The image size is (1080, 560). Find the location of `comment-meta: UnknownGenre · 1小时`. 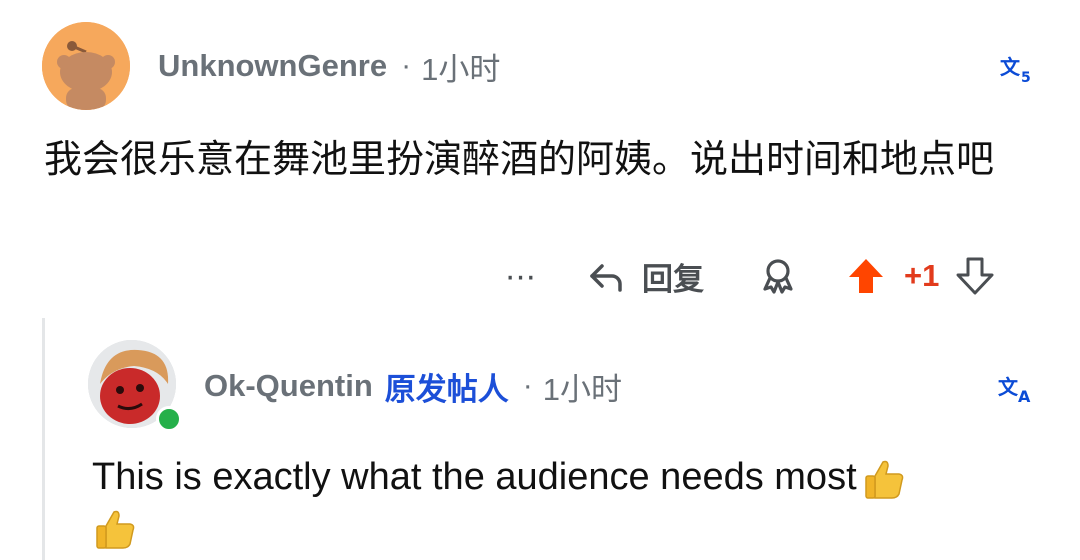

comment-meta: UnknownGenre · 1小时 is located at coordinates (329, 66).